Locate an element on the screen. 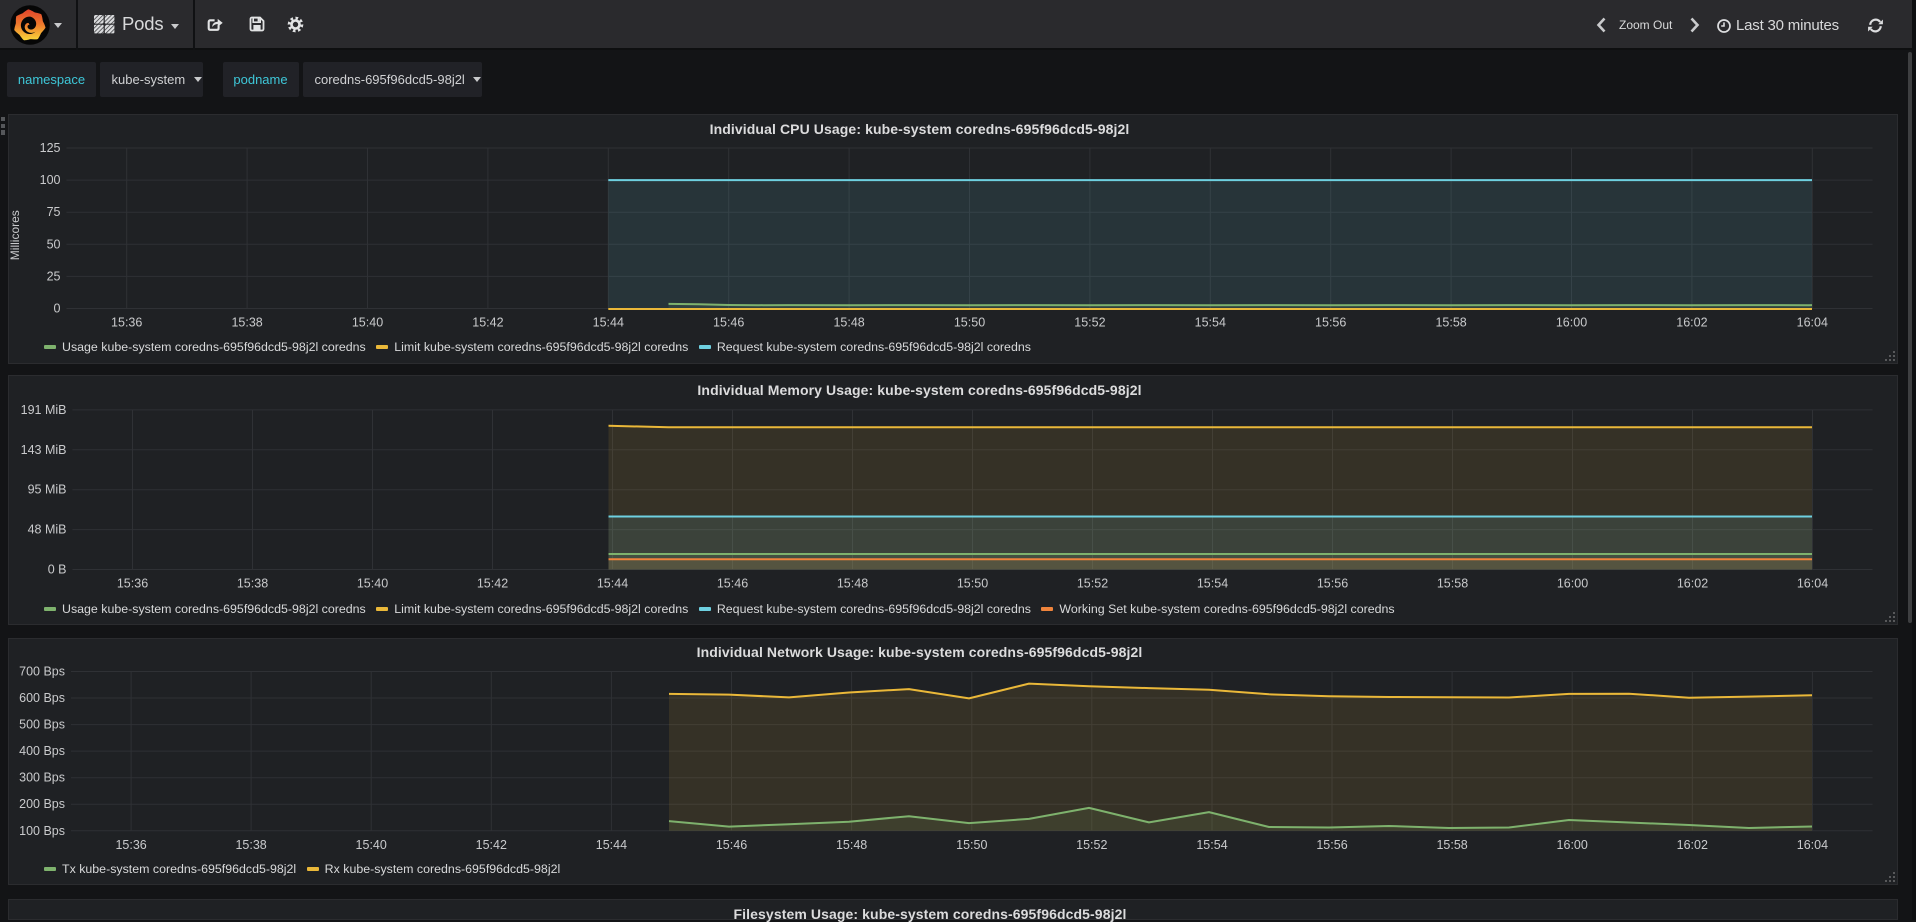  svg-text: 25 is located at coordinates (54, 276).